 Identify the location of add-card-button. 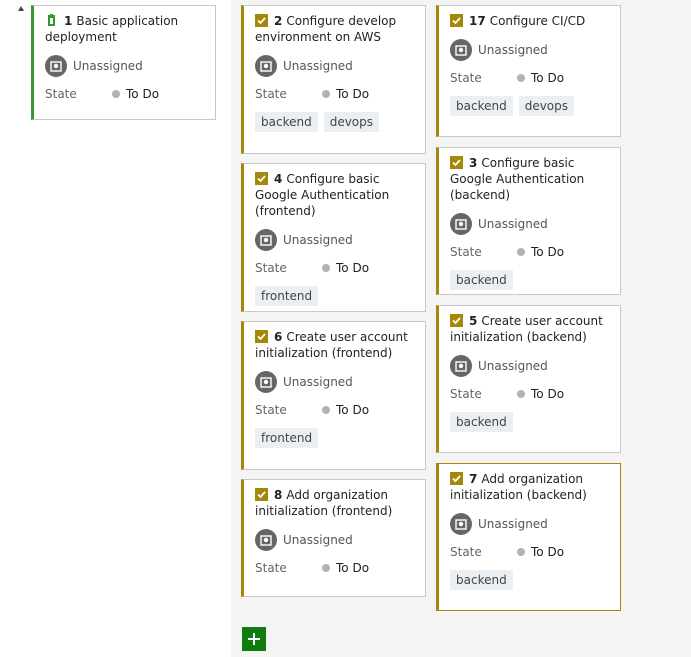
(254, 639).